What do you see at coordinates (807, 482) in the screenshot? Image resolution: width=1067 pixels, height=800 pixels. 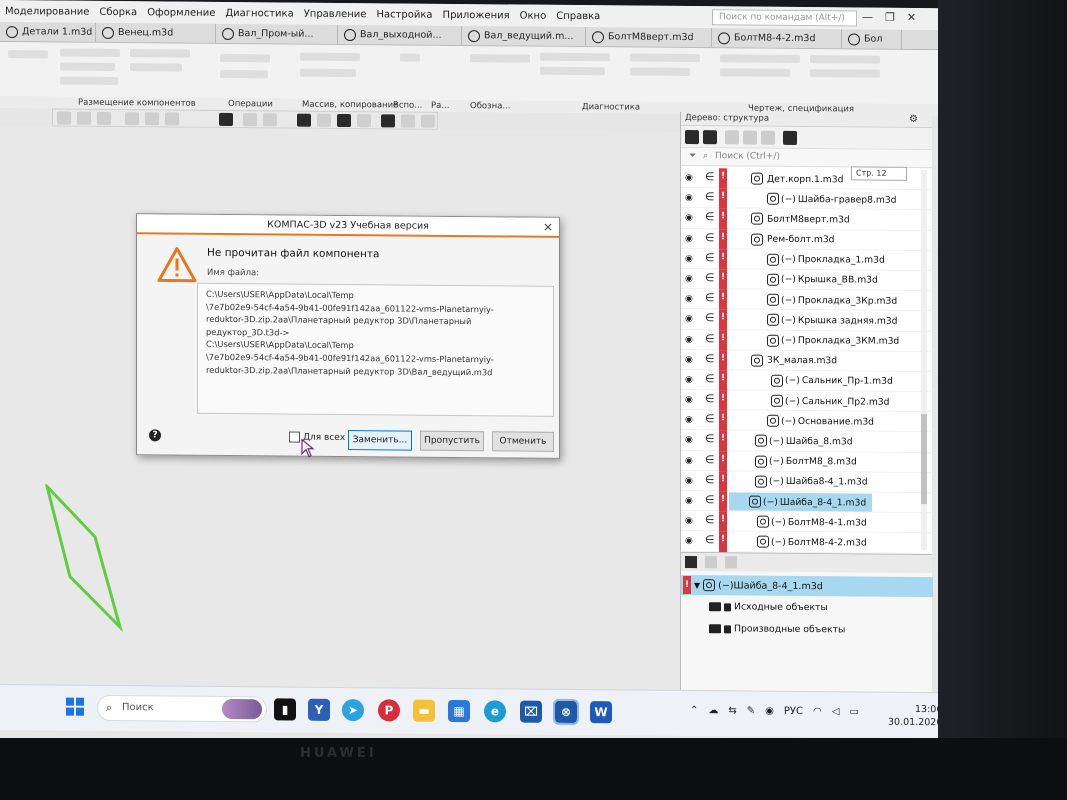 I see `tree-row: ◉ ∈ (−)Шайба8-4_1.m3d` at bounding box center [807, 482].